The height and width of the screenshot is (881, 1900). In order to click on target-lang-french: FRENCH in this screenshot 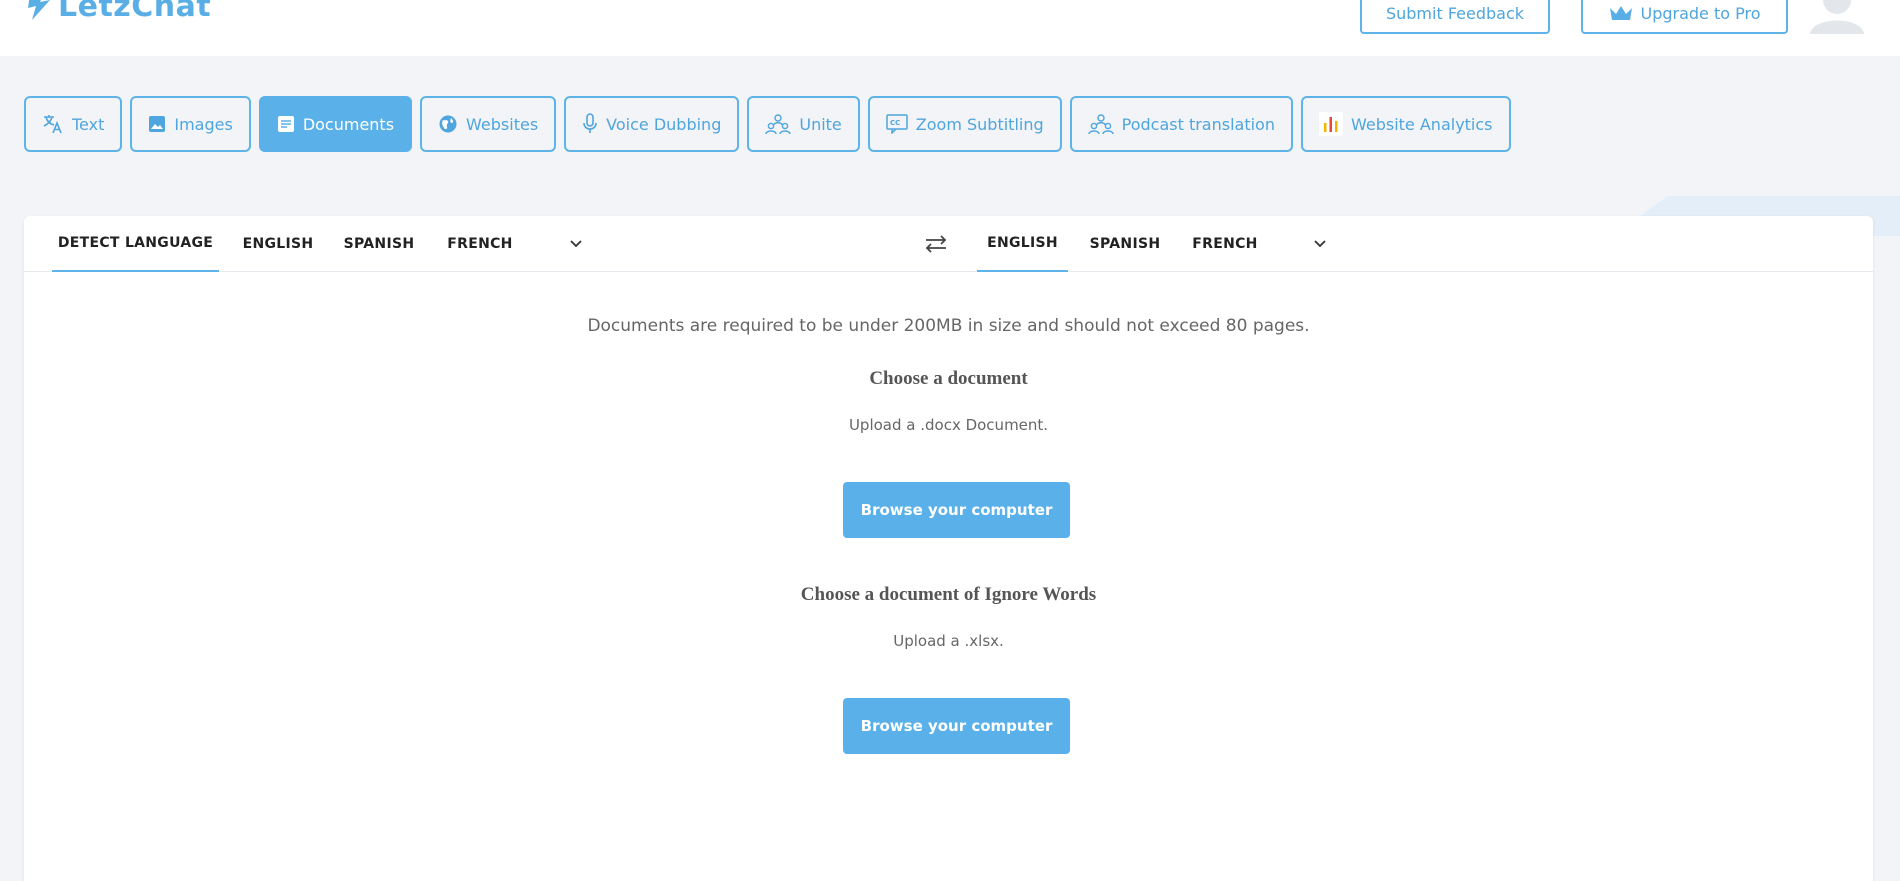, I will do `click(1225, 244)`.